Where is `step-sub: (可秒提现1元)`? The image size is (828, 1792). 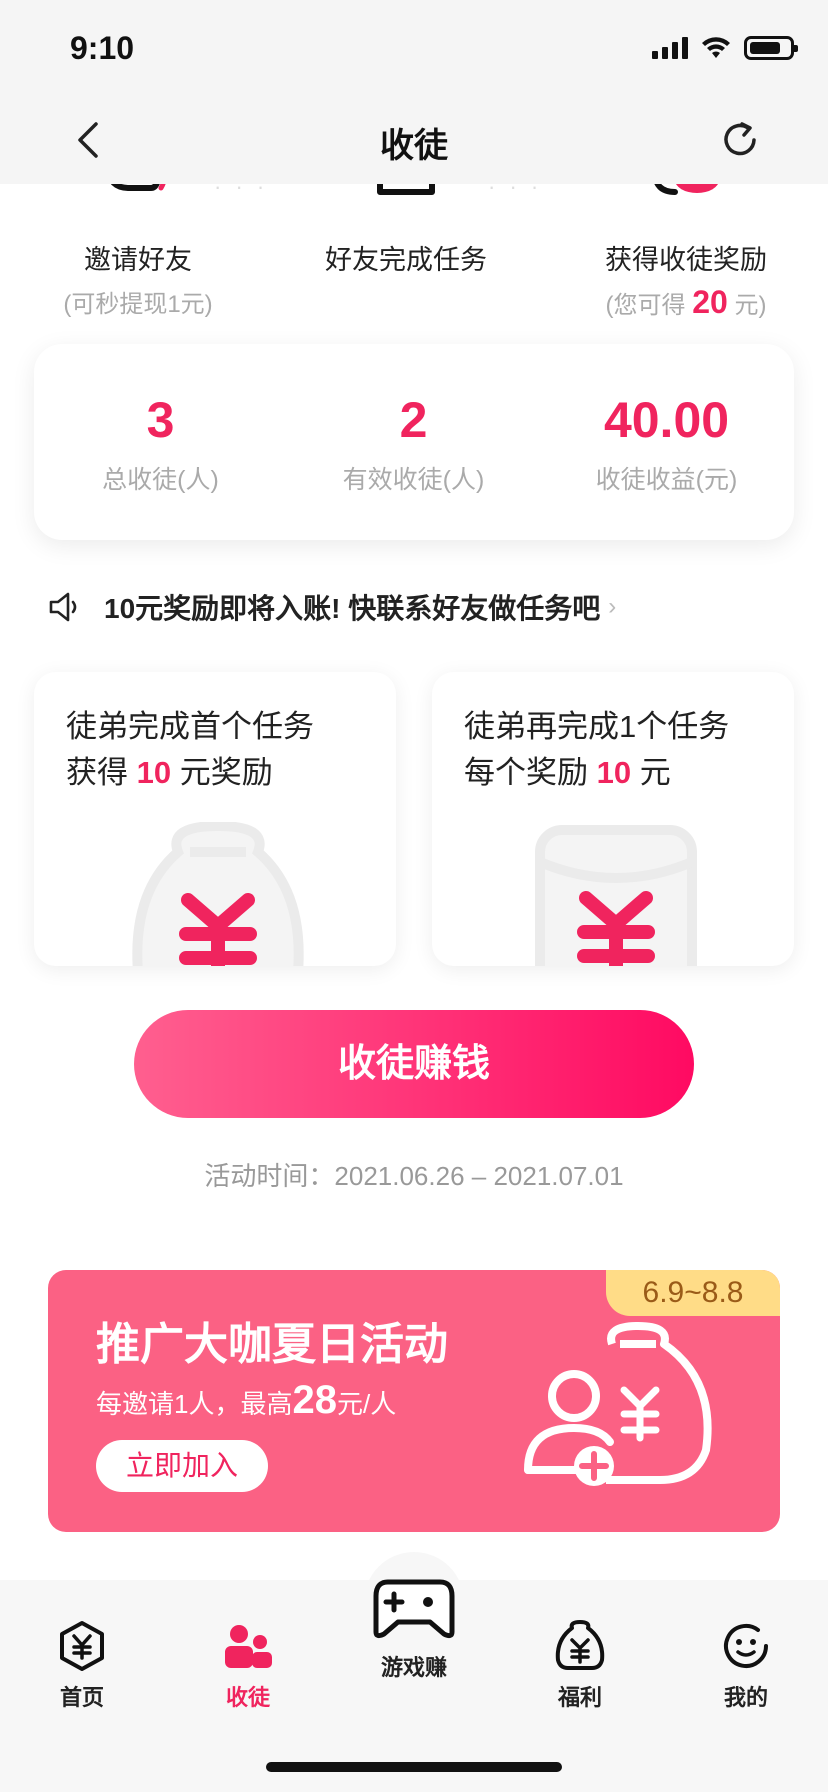
step-sub: (可秒提现1元) is located at coordinates (138, 304).